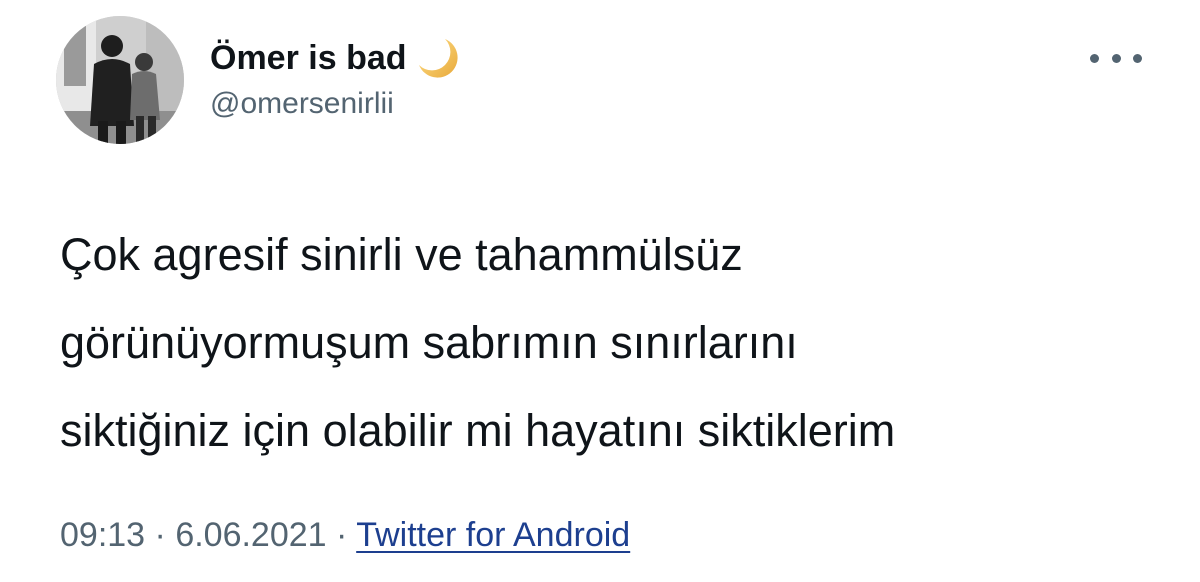  Describe the element at coordinates (401, 254) in the screenshot. I see `tweet-text-line: Çok agresif sinirli ve tahammülsüz` at that location.